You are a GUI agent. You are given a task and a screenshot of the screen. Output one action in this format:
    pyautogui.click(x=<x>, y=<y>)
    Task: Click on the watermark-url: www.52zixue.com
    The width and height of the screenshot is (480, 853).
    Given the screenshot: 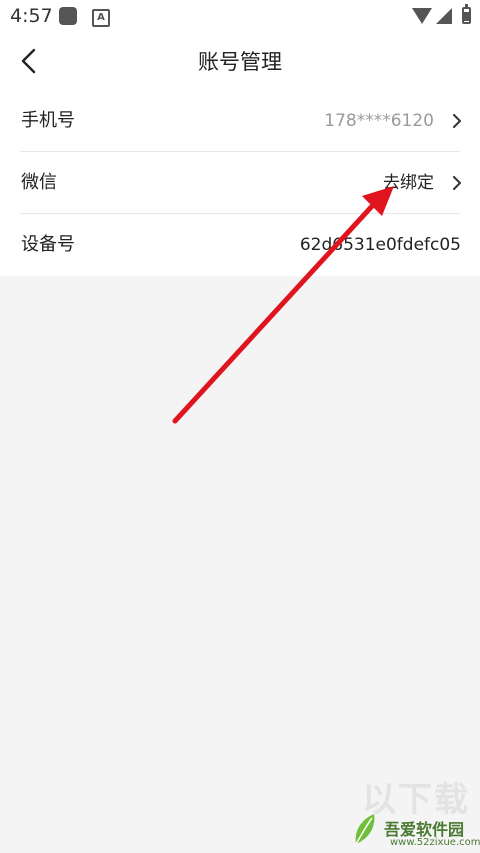 What is the action you would take?
    pyautogui.click(x=435, y=842)
    